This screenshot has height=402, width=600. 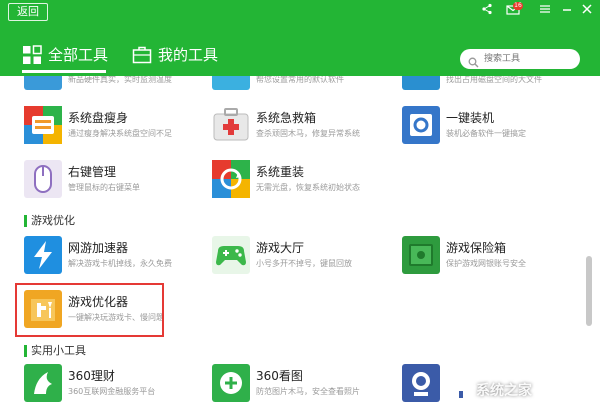 I want to click on mail-count-badge: 16, so click(x=518, y=6).